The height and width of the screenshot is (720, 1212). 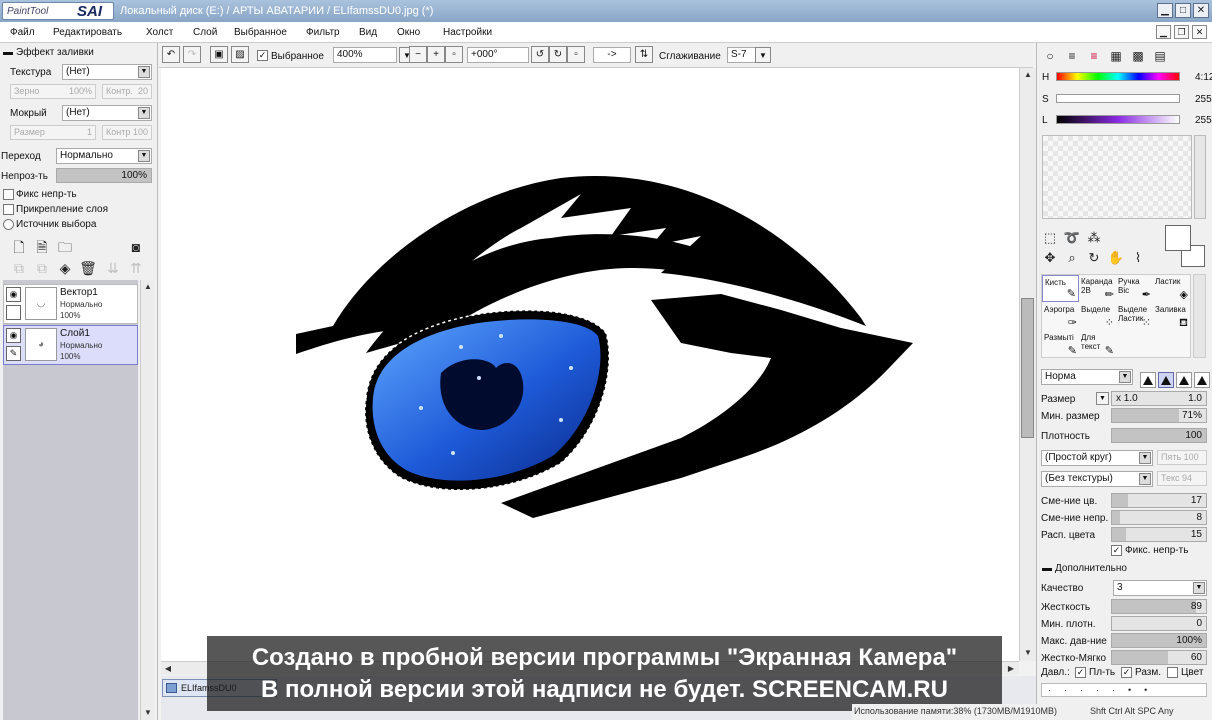 What do you see at coordinates (1138, 56) in the screenshot?
I see `swatches-icon: ▩` at bounding box center [1138, 56].